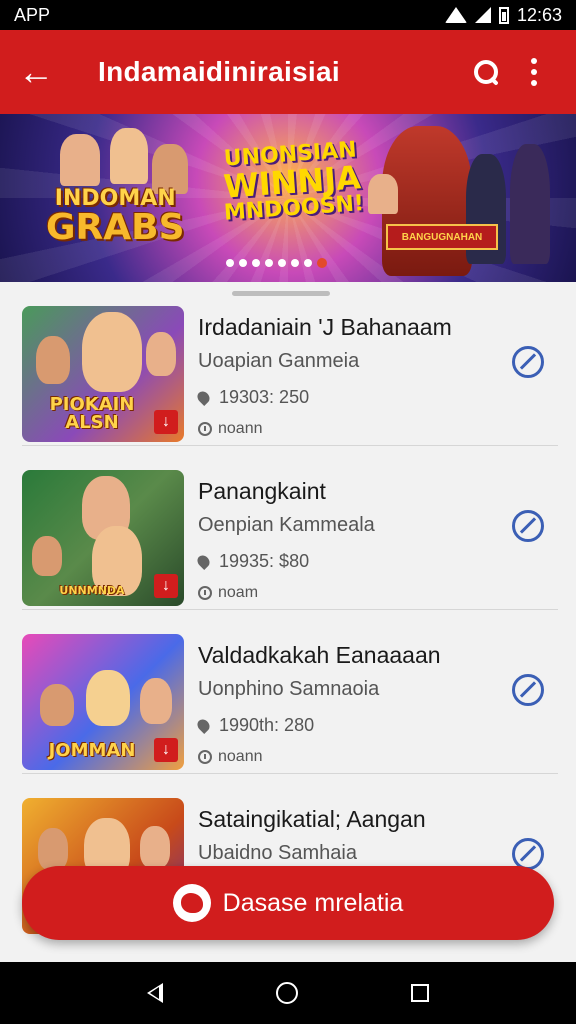 This screenshot has height=1024, width=576. I want to click on more-vert-icon, so click(534, 72).